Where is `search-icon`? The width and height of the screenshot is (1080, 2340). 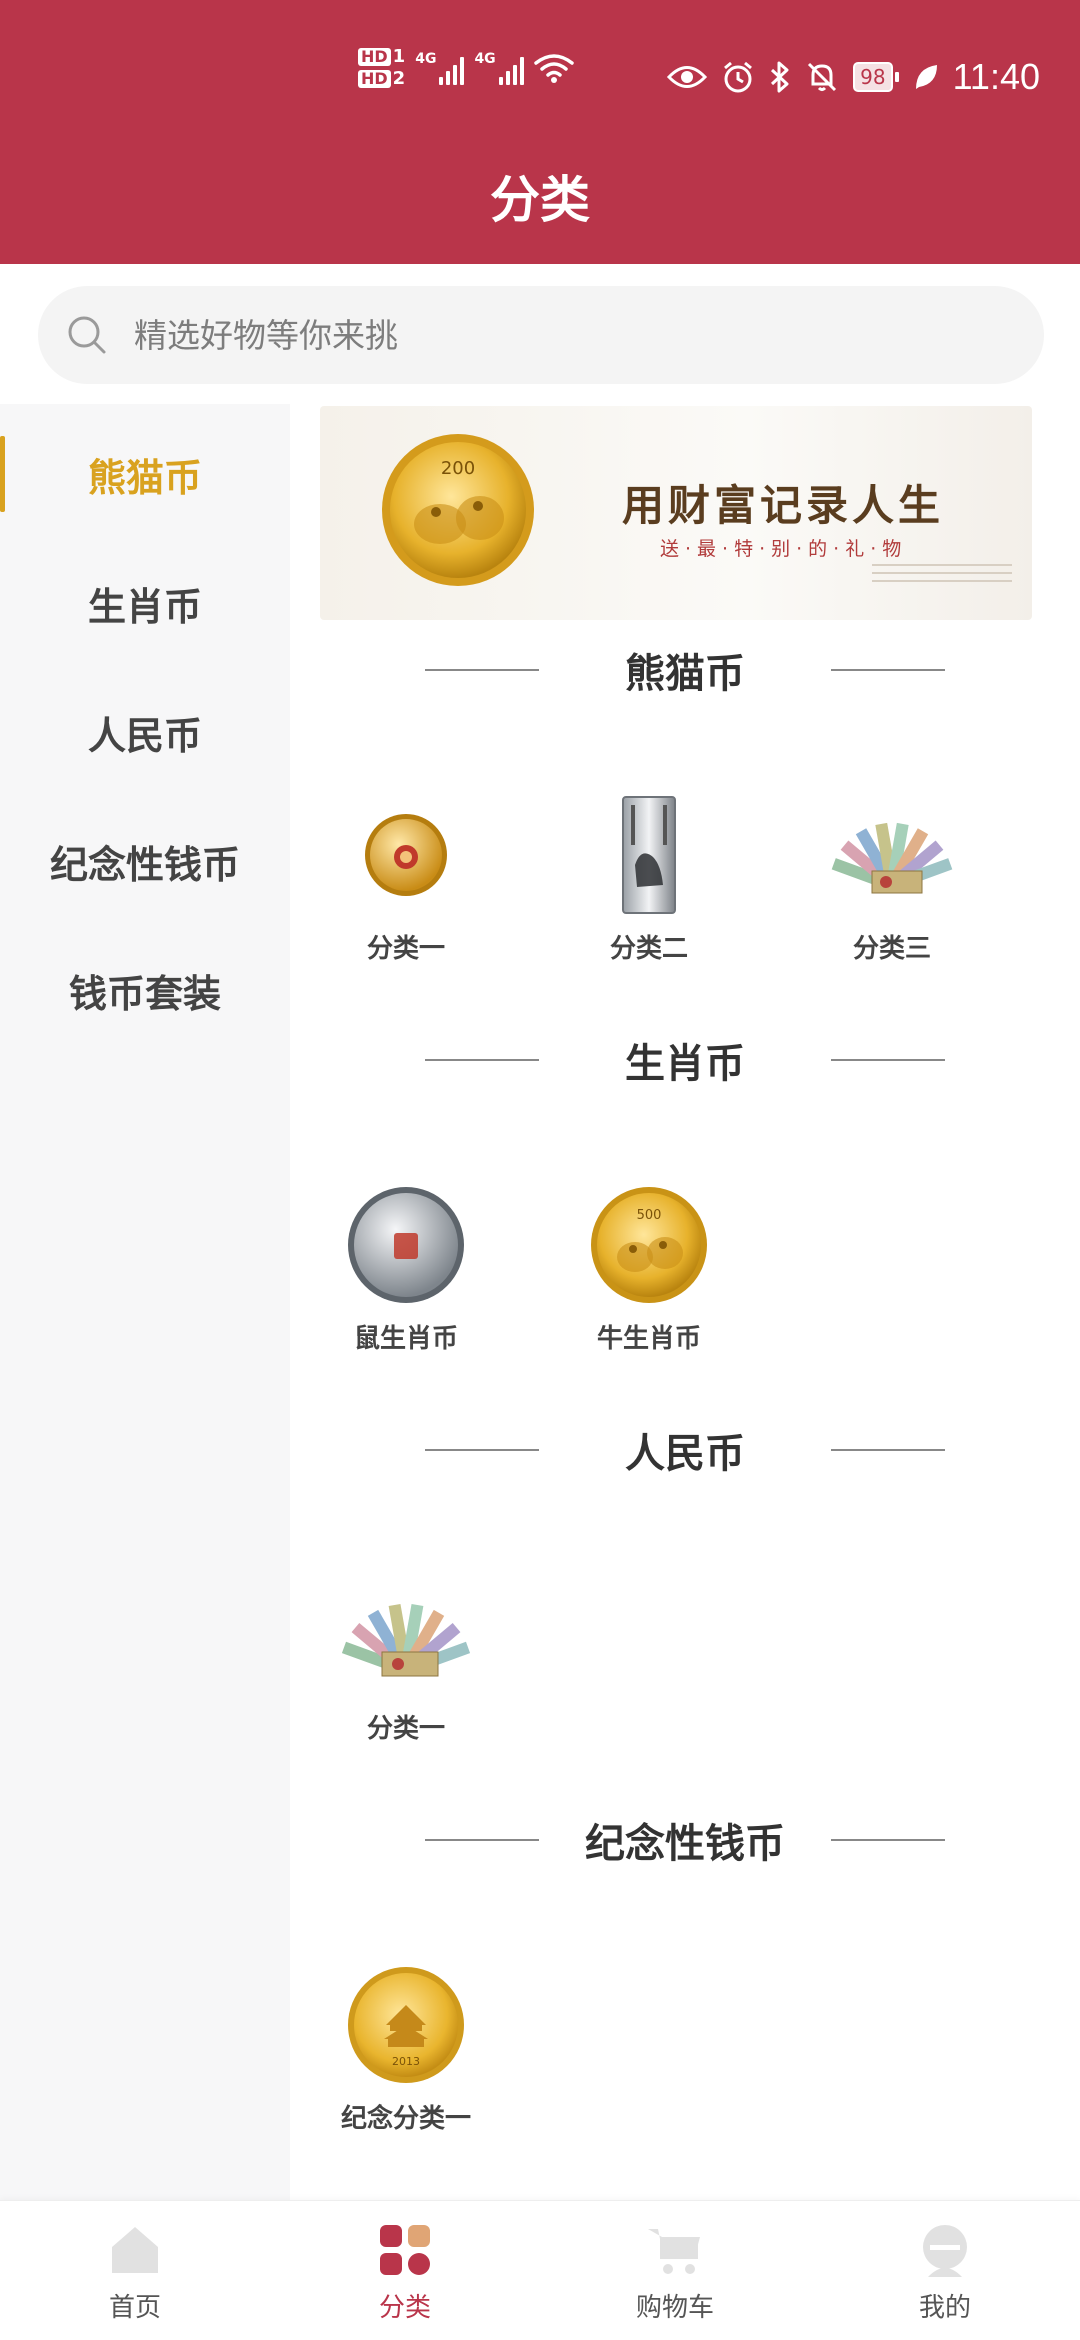
search-icon is located at coordinates (87, 335).